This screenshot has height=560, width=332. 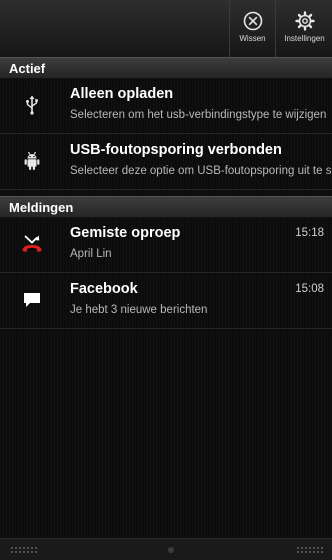 What do you see at coordinates (166, 245) in the screenshot?
I see `notification-missed-call: Gemiste oproep April Lin 15:18` at bounding box center [166, 245].